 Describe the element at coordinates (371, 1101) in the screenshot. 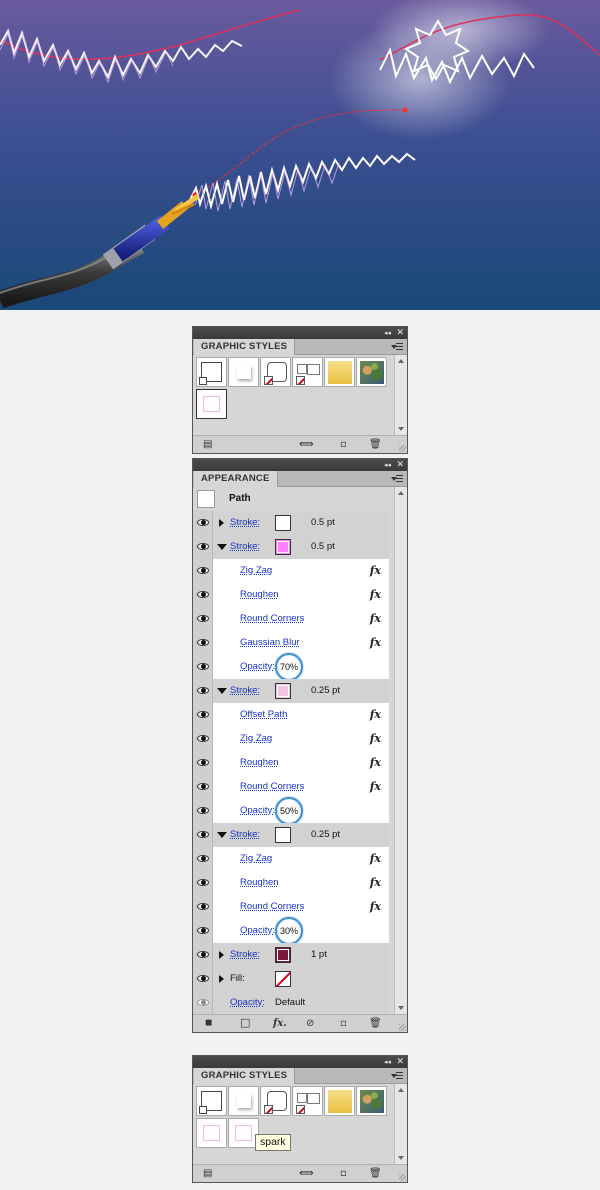

I see `style-swatch-texture` at that location.